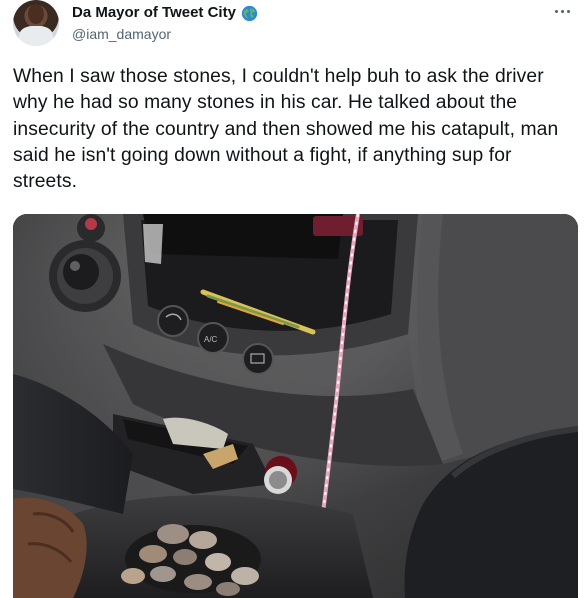 The height and width of the screenshot is (598, 585). I want to click on globe-icon, so click(249, 13).